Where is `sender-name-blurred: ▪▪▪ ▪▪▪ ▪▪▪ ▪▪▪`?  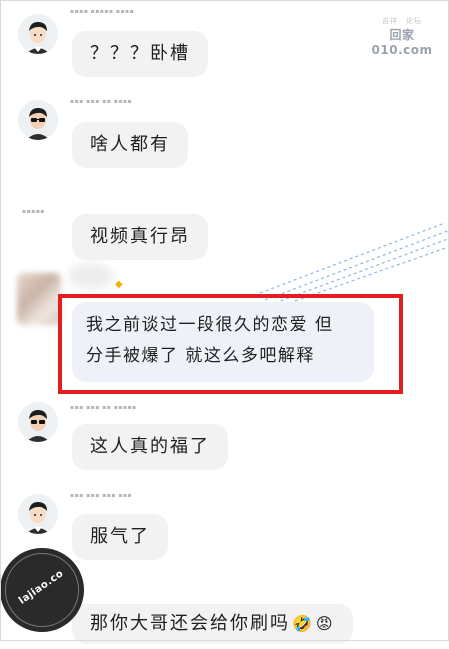
sender-name-blurred: ▪▪▪ ▪▪▪ ▪▪▪ ▪▪▪ is located at coordinates (101, 495).